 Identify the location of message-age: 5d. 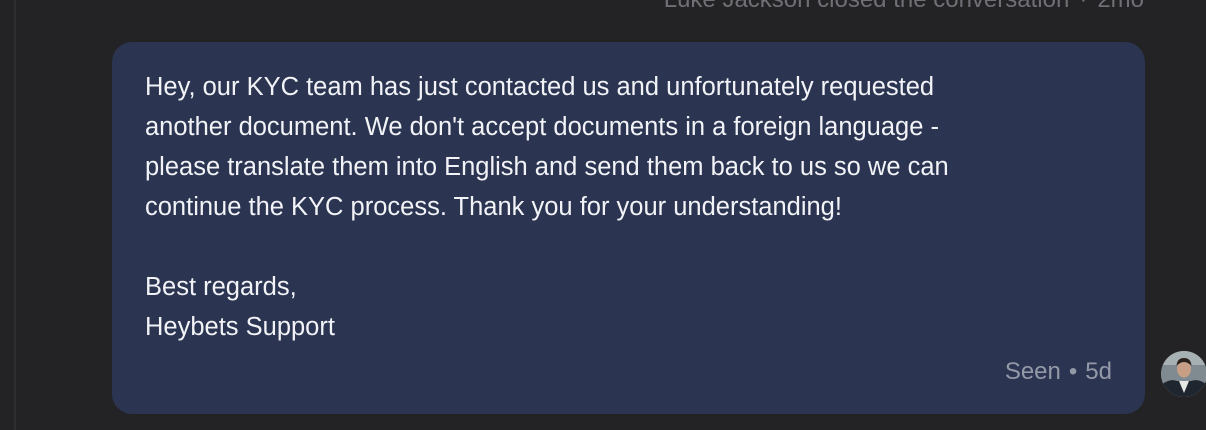
(1098, 371).